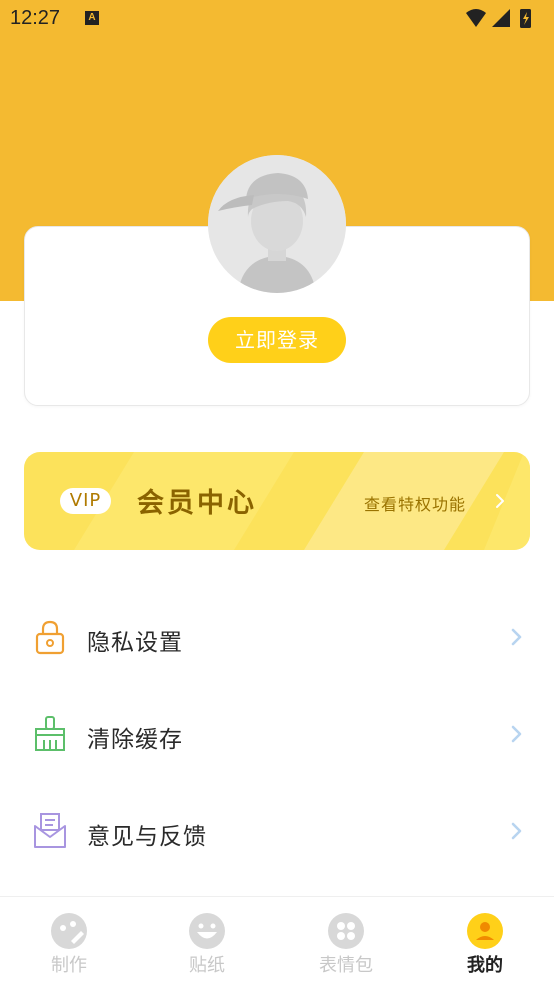 The image size is (554, 984). I want to click on menu-item-privacy: 隐私设置, so click(277, 659).